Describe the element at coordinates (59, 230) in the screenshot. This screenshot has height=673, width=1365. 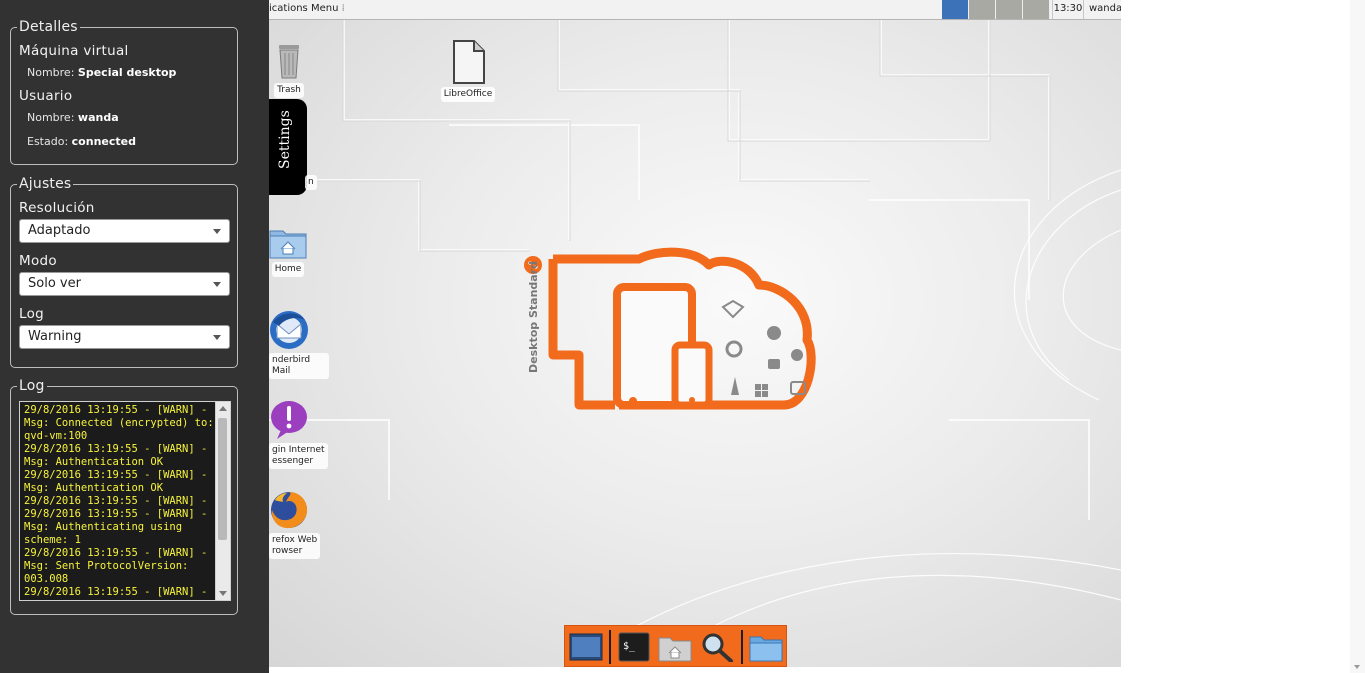
I see `resolution-select-value: Adaptado` at that location.